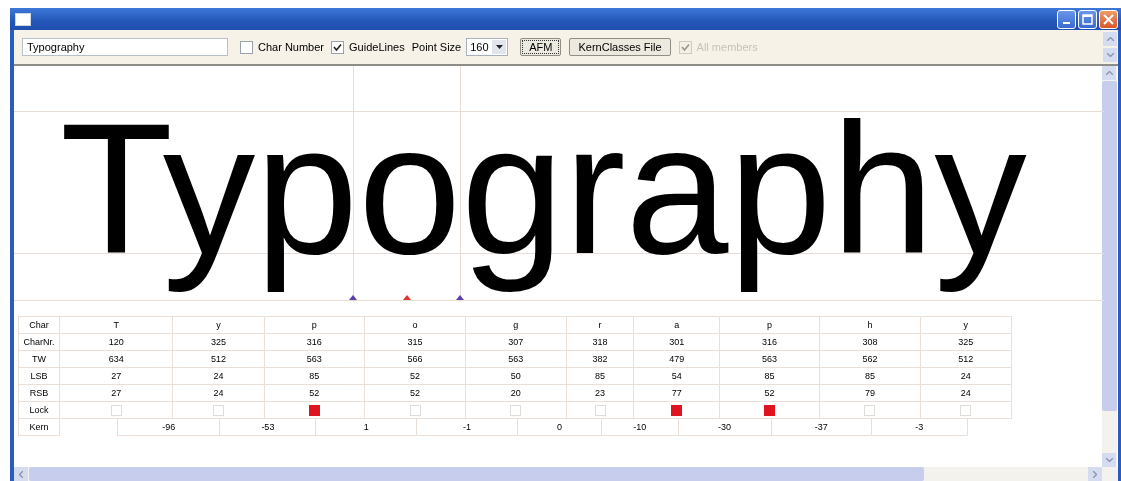 This screenshot has width=1121, height=481. What do you see at coordinates (125, 47) in the screenshot?
I see `text-field: Typography` at bounding box center [125, 47].